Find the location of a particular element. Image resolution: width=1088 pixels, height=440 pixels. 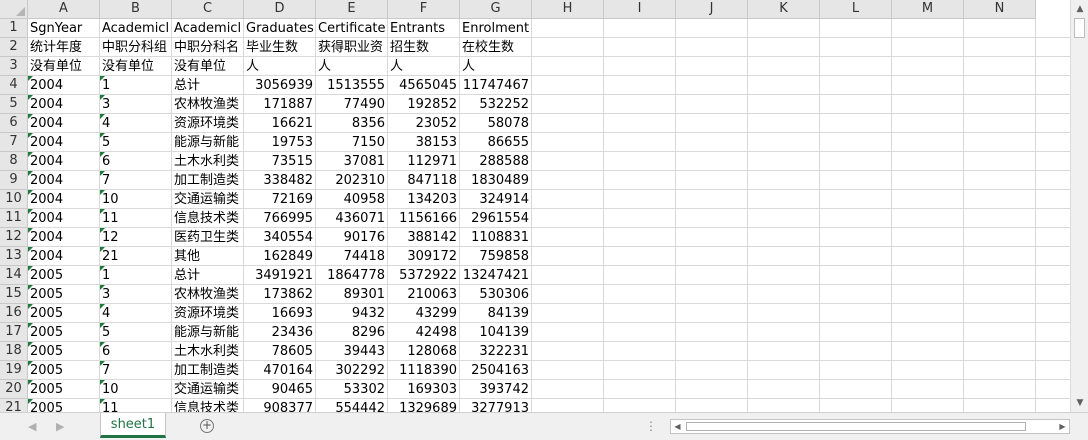

cell-c10: 交通运输类 is located at coordinates (207, 199).